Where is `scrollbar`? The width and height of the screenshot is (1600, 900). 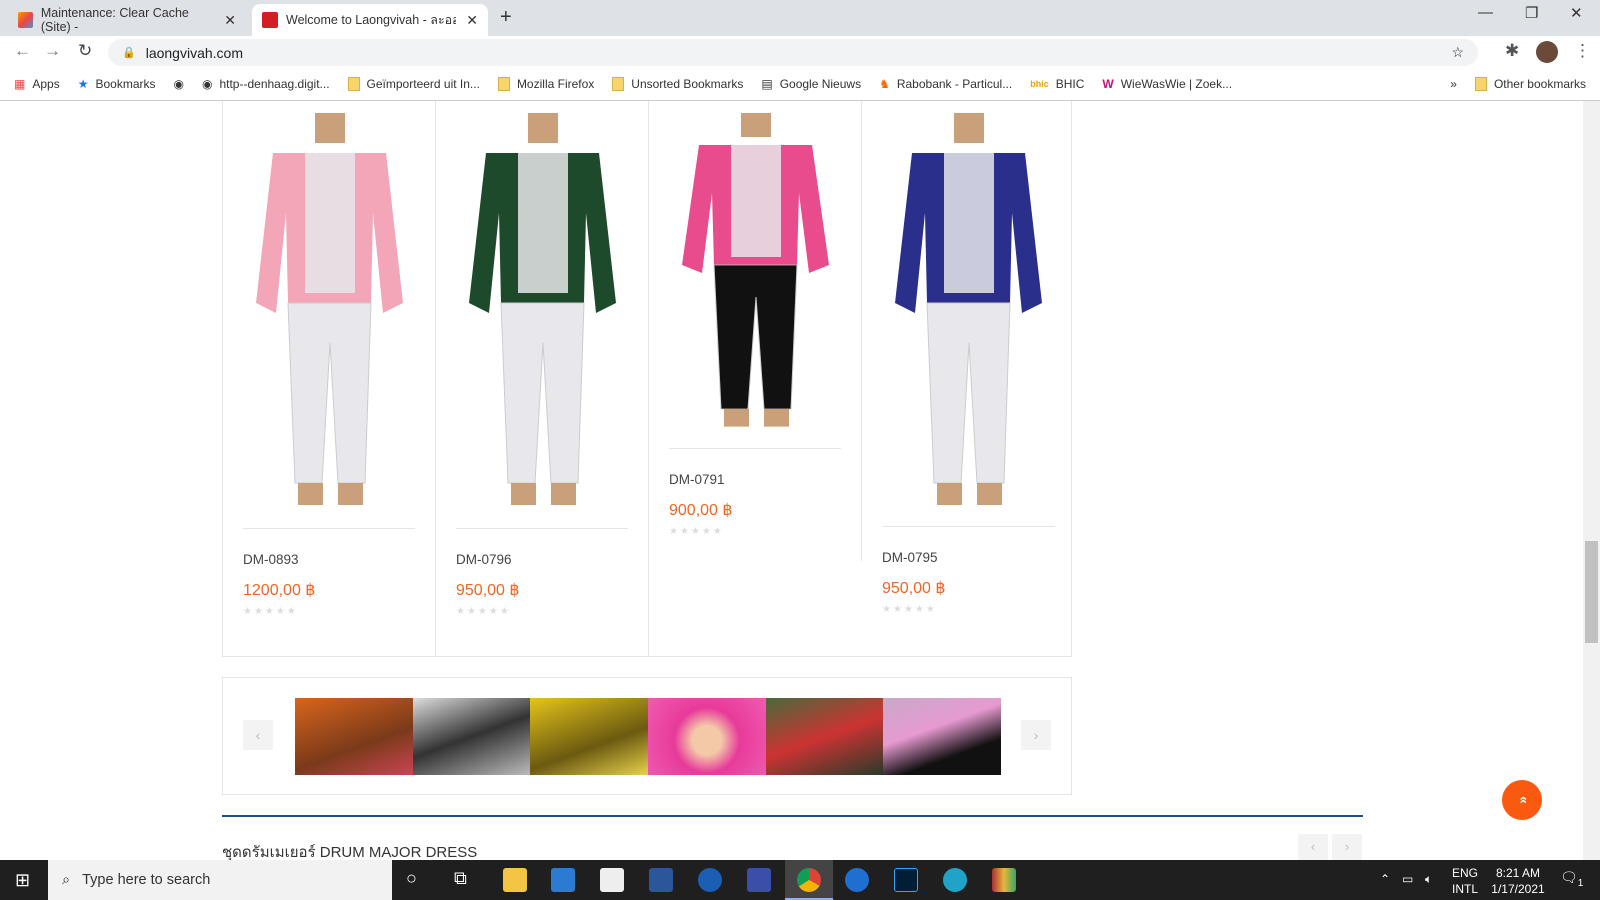 scrollbar is located at coordinates (1591, 480).